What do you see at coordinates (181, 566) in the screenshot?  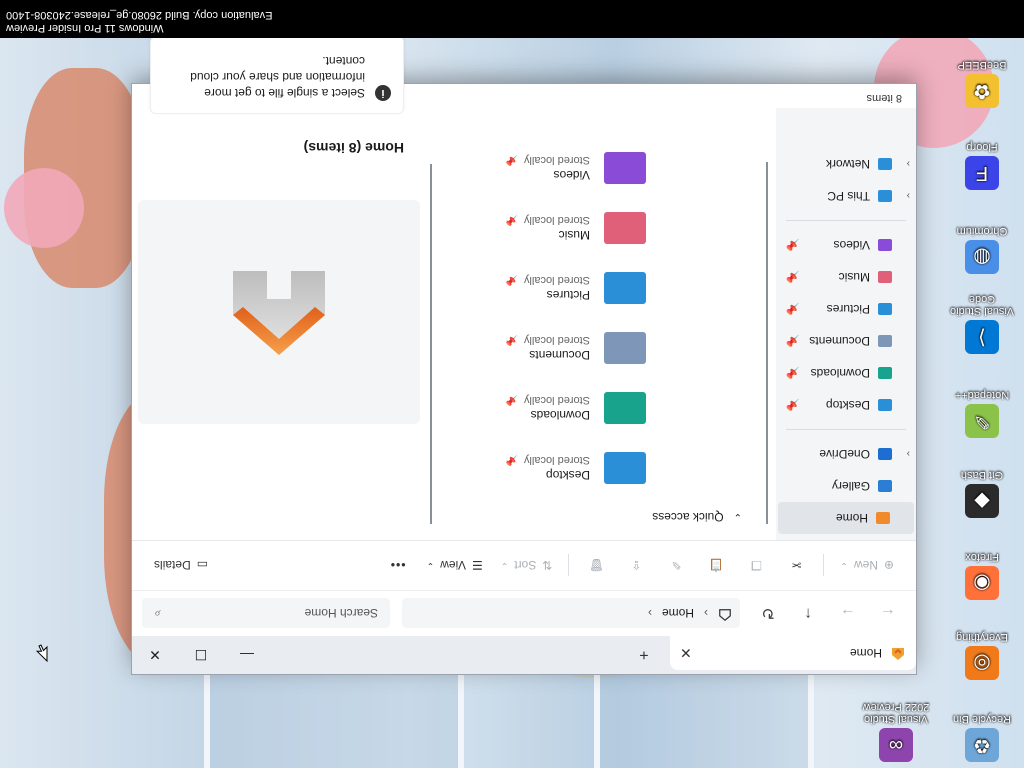 I see `details-button: ▭ Details` at bounding box center [181, 566].